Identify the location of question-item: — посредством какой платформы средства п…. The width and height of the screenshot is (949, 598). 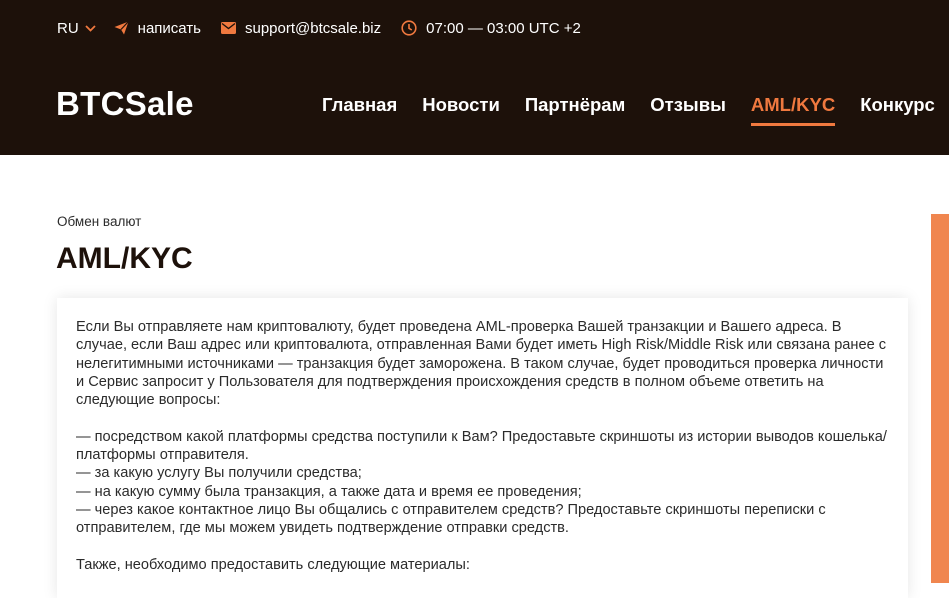
(481, 446).